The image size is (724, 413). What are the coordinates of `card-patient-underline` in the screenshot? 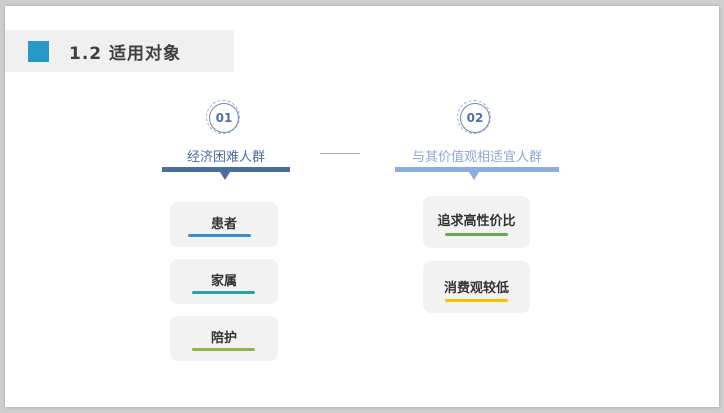 It's located at (219, 235).